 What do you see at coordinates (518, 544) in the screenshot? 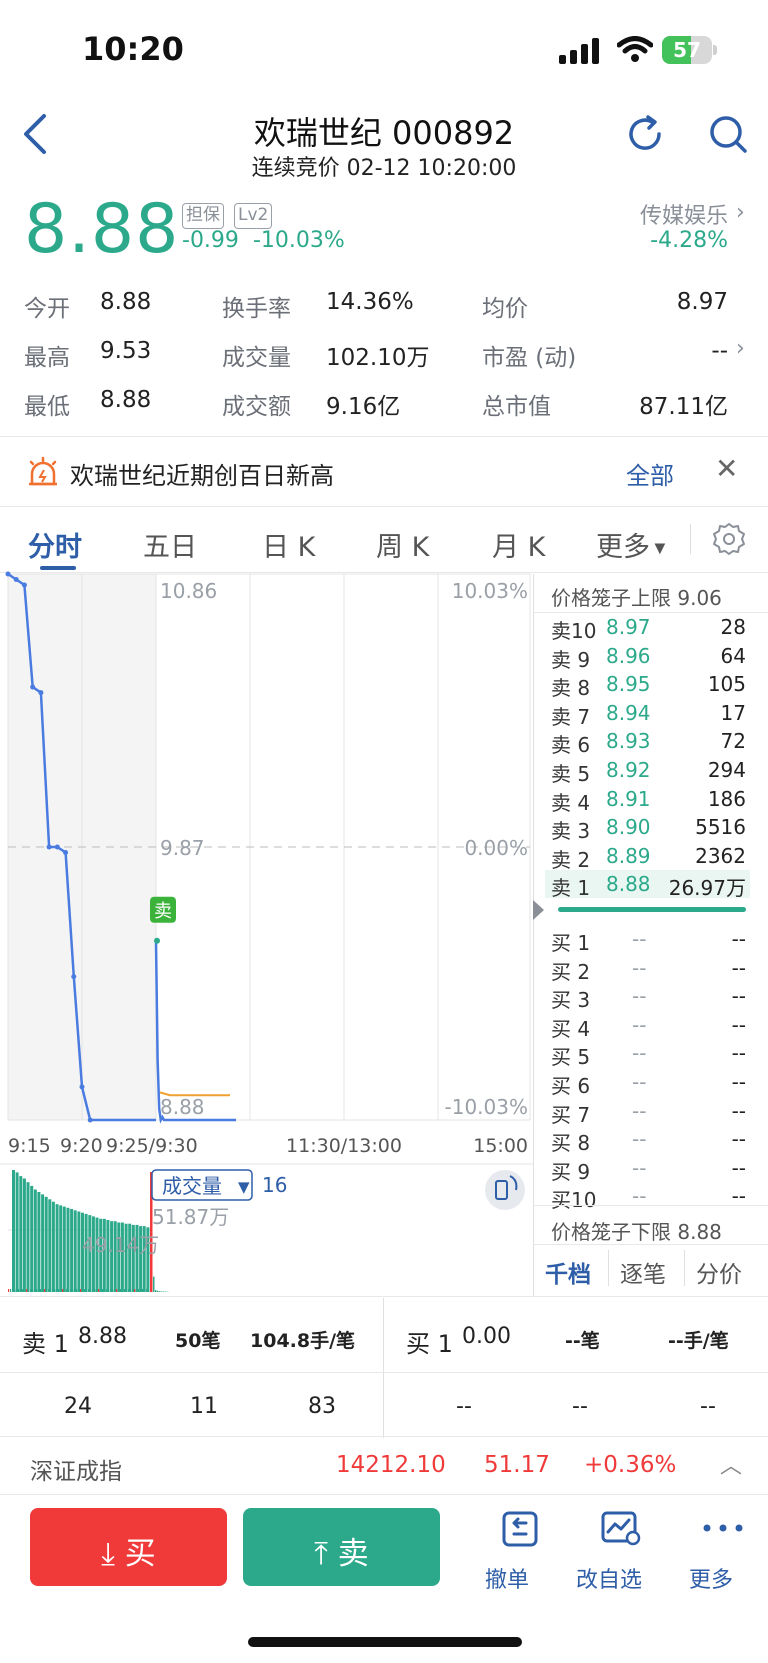
I see `tab-monthly-k: 月 K` at bounding box center [518, 544].